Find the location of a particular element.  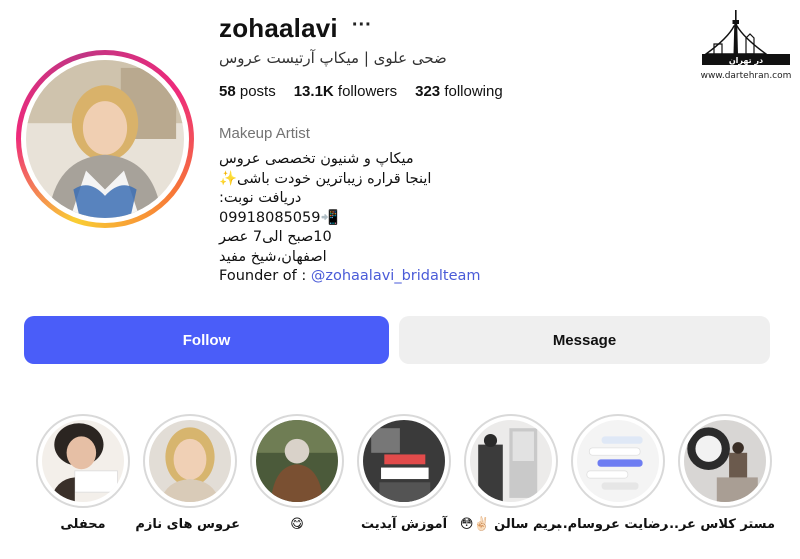

bio-line: میکاپ و شنیون تخصصی عروس is located at coordinates (316, 159).